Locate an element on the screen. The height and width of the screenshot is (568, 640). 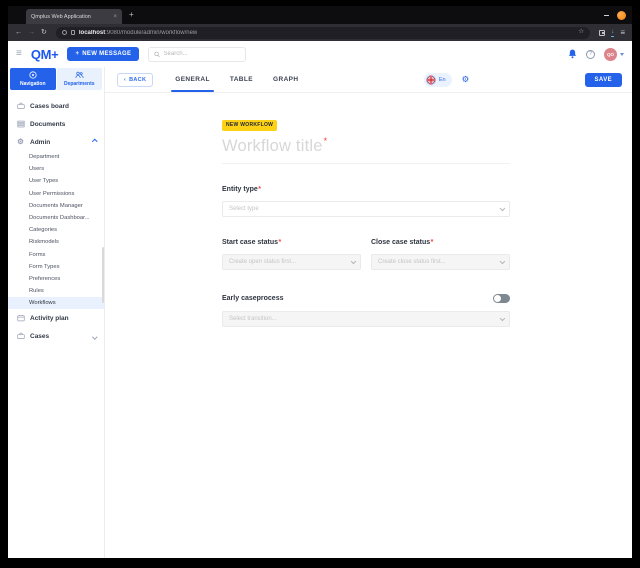
language-label: En is located at coordinates (442, 79).